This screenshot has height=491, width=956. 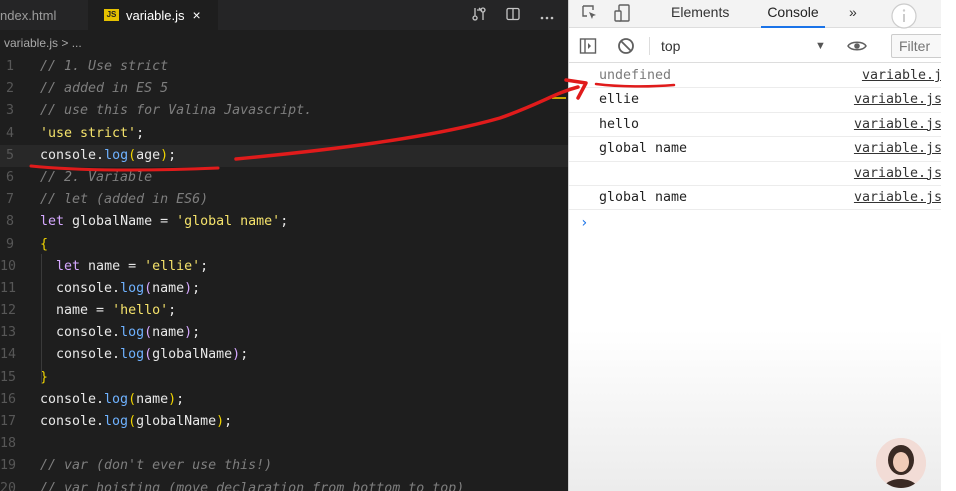 I want to click on log-message: undefined, so click(x=635, y=75).